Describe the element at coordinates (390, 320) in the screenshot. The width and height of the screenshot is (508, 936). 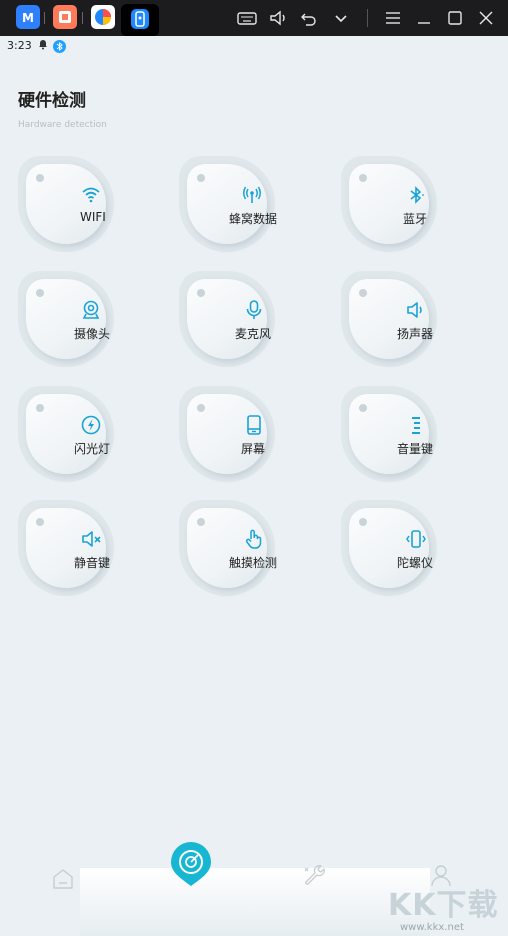
I see `detect-item-speaker: 扬声器` at that location.